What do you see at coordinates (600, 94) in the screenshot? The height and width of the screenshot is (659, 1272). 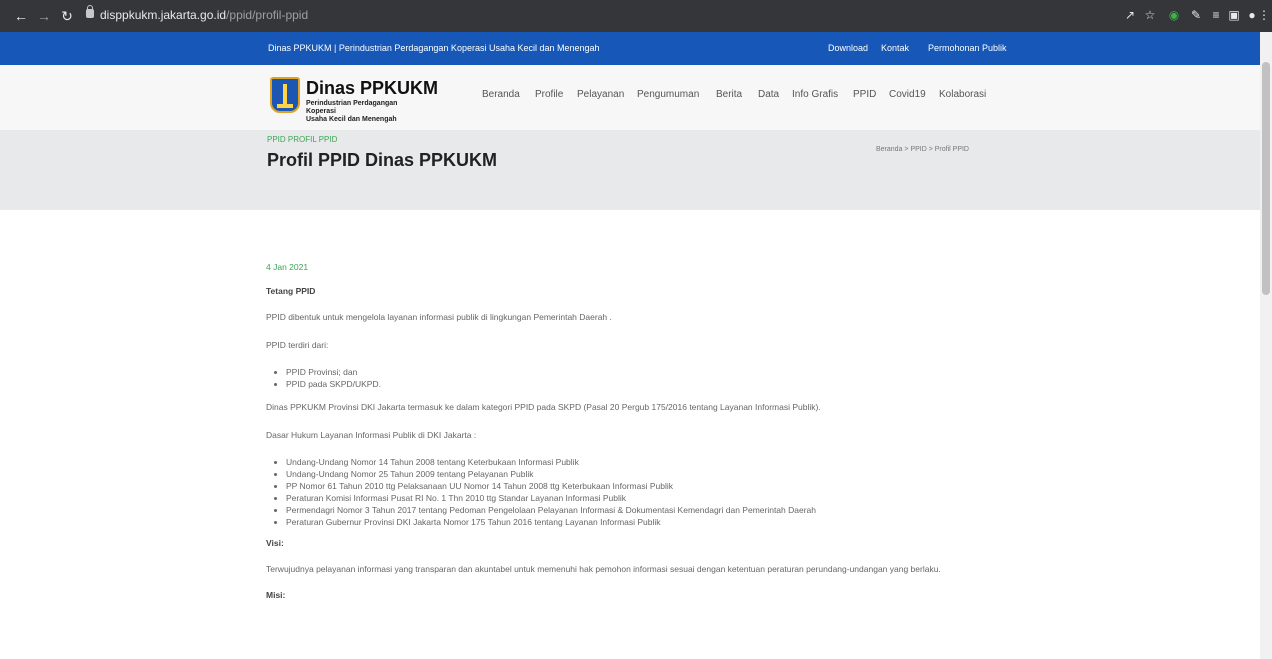 I see `nav-pelayanan: Pelayanan` at bounding box center [600, 94].